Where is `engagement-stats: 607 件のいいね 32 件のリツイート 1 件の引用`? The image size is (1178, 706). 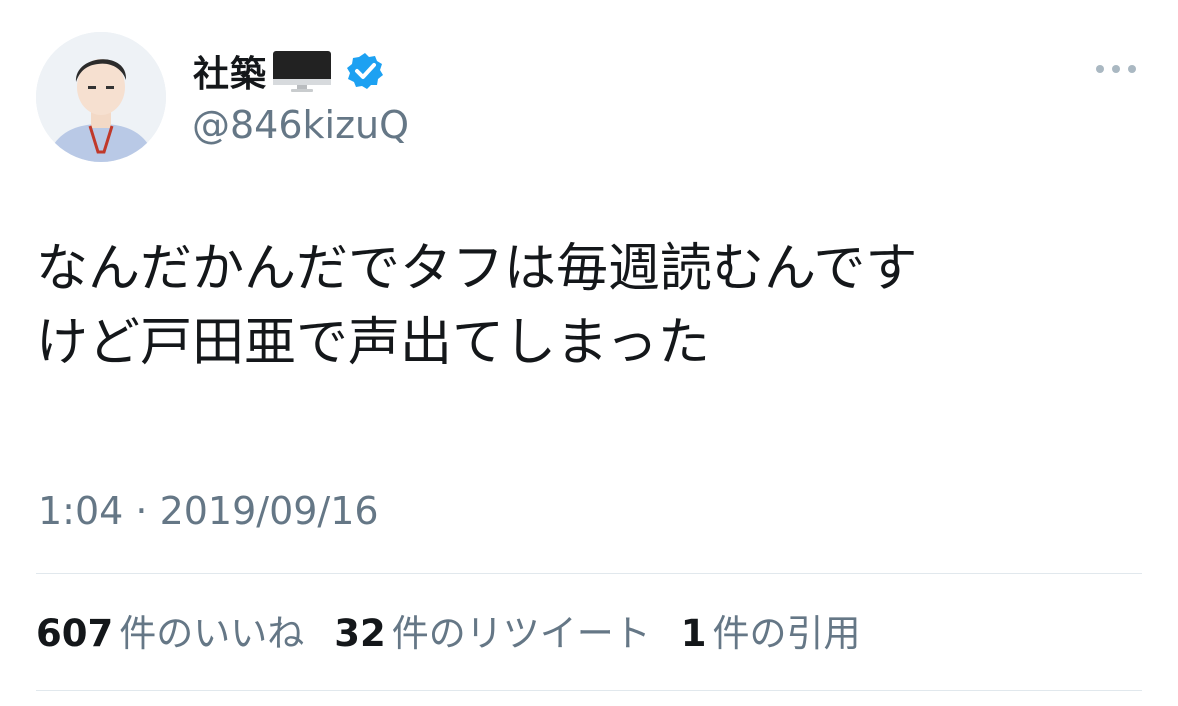 engagement-stats: 607 件のいいね 32 件のリツイート 1 件の引用 is located at coordinates (463, 634).